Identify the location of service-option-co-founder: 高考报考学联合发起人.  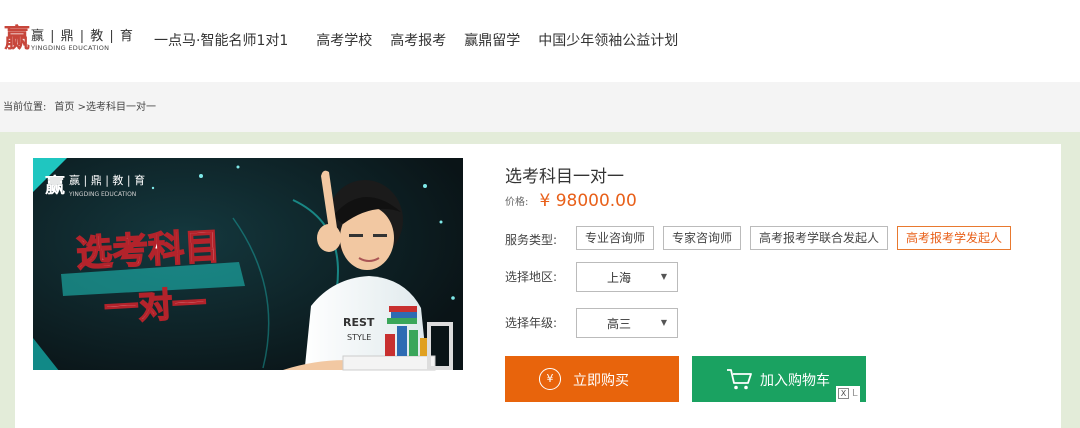
(819, 238).